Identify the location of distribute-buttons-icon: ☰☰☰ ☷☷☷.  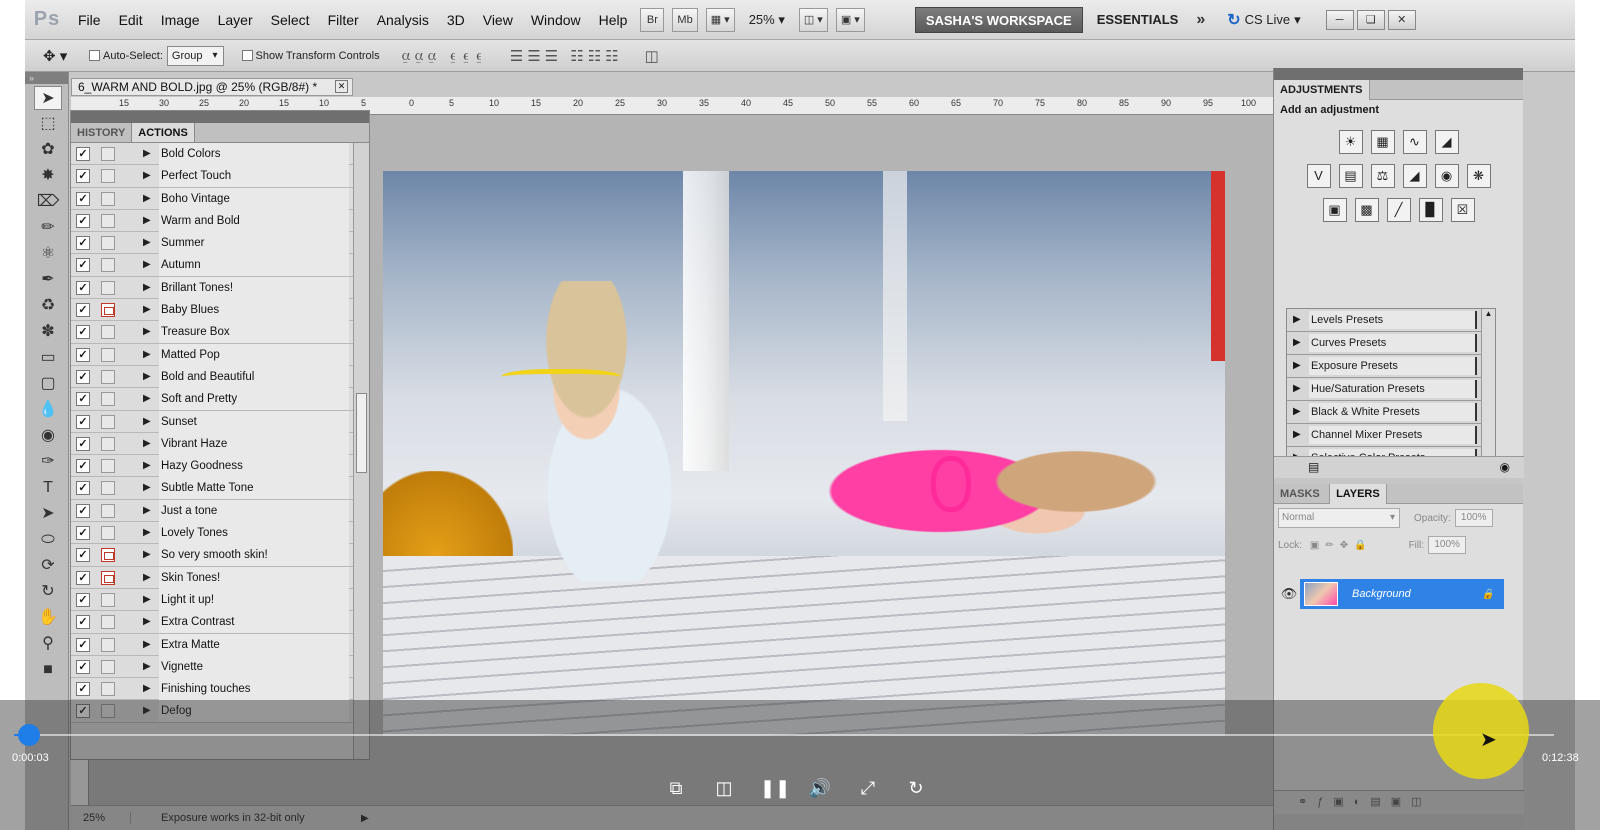
(566, 56).